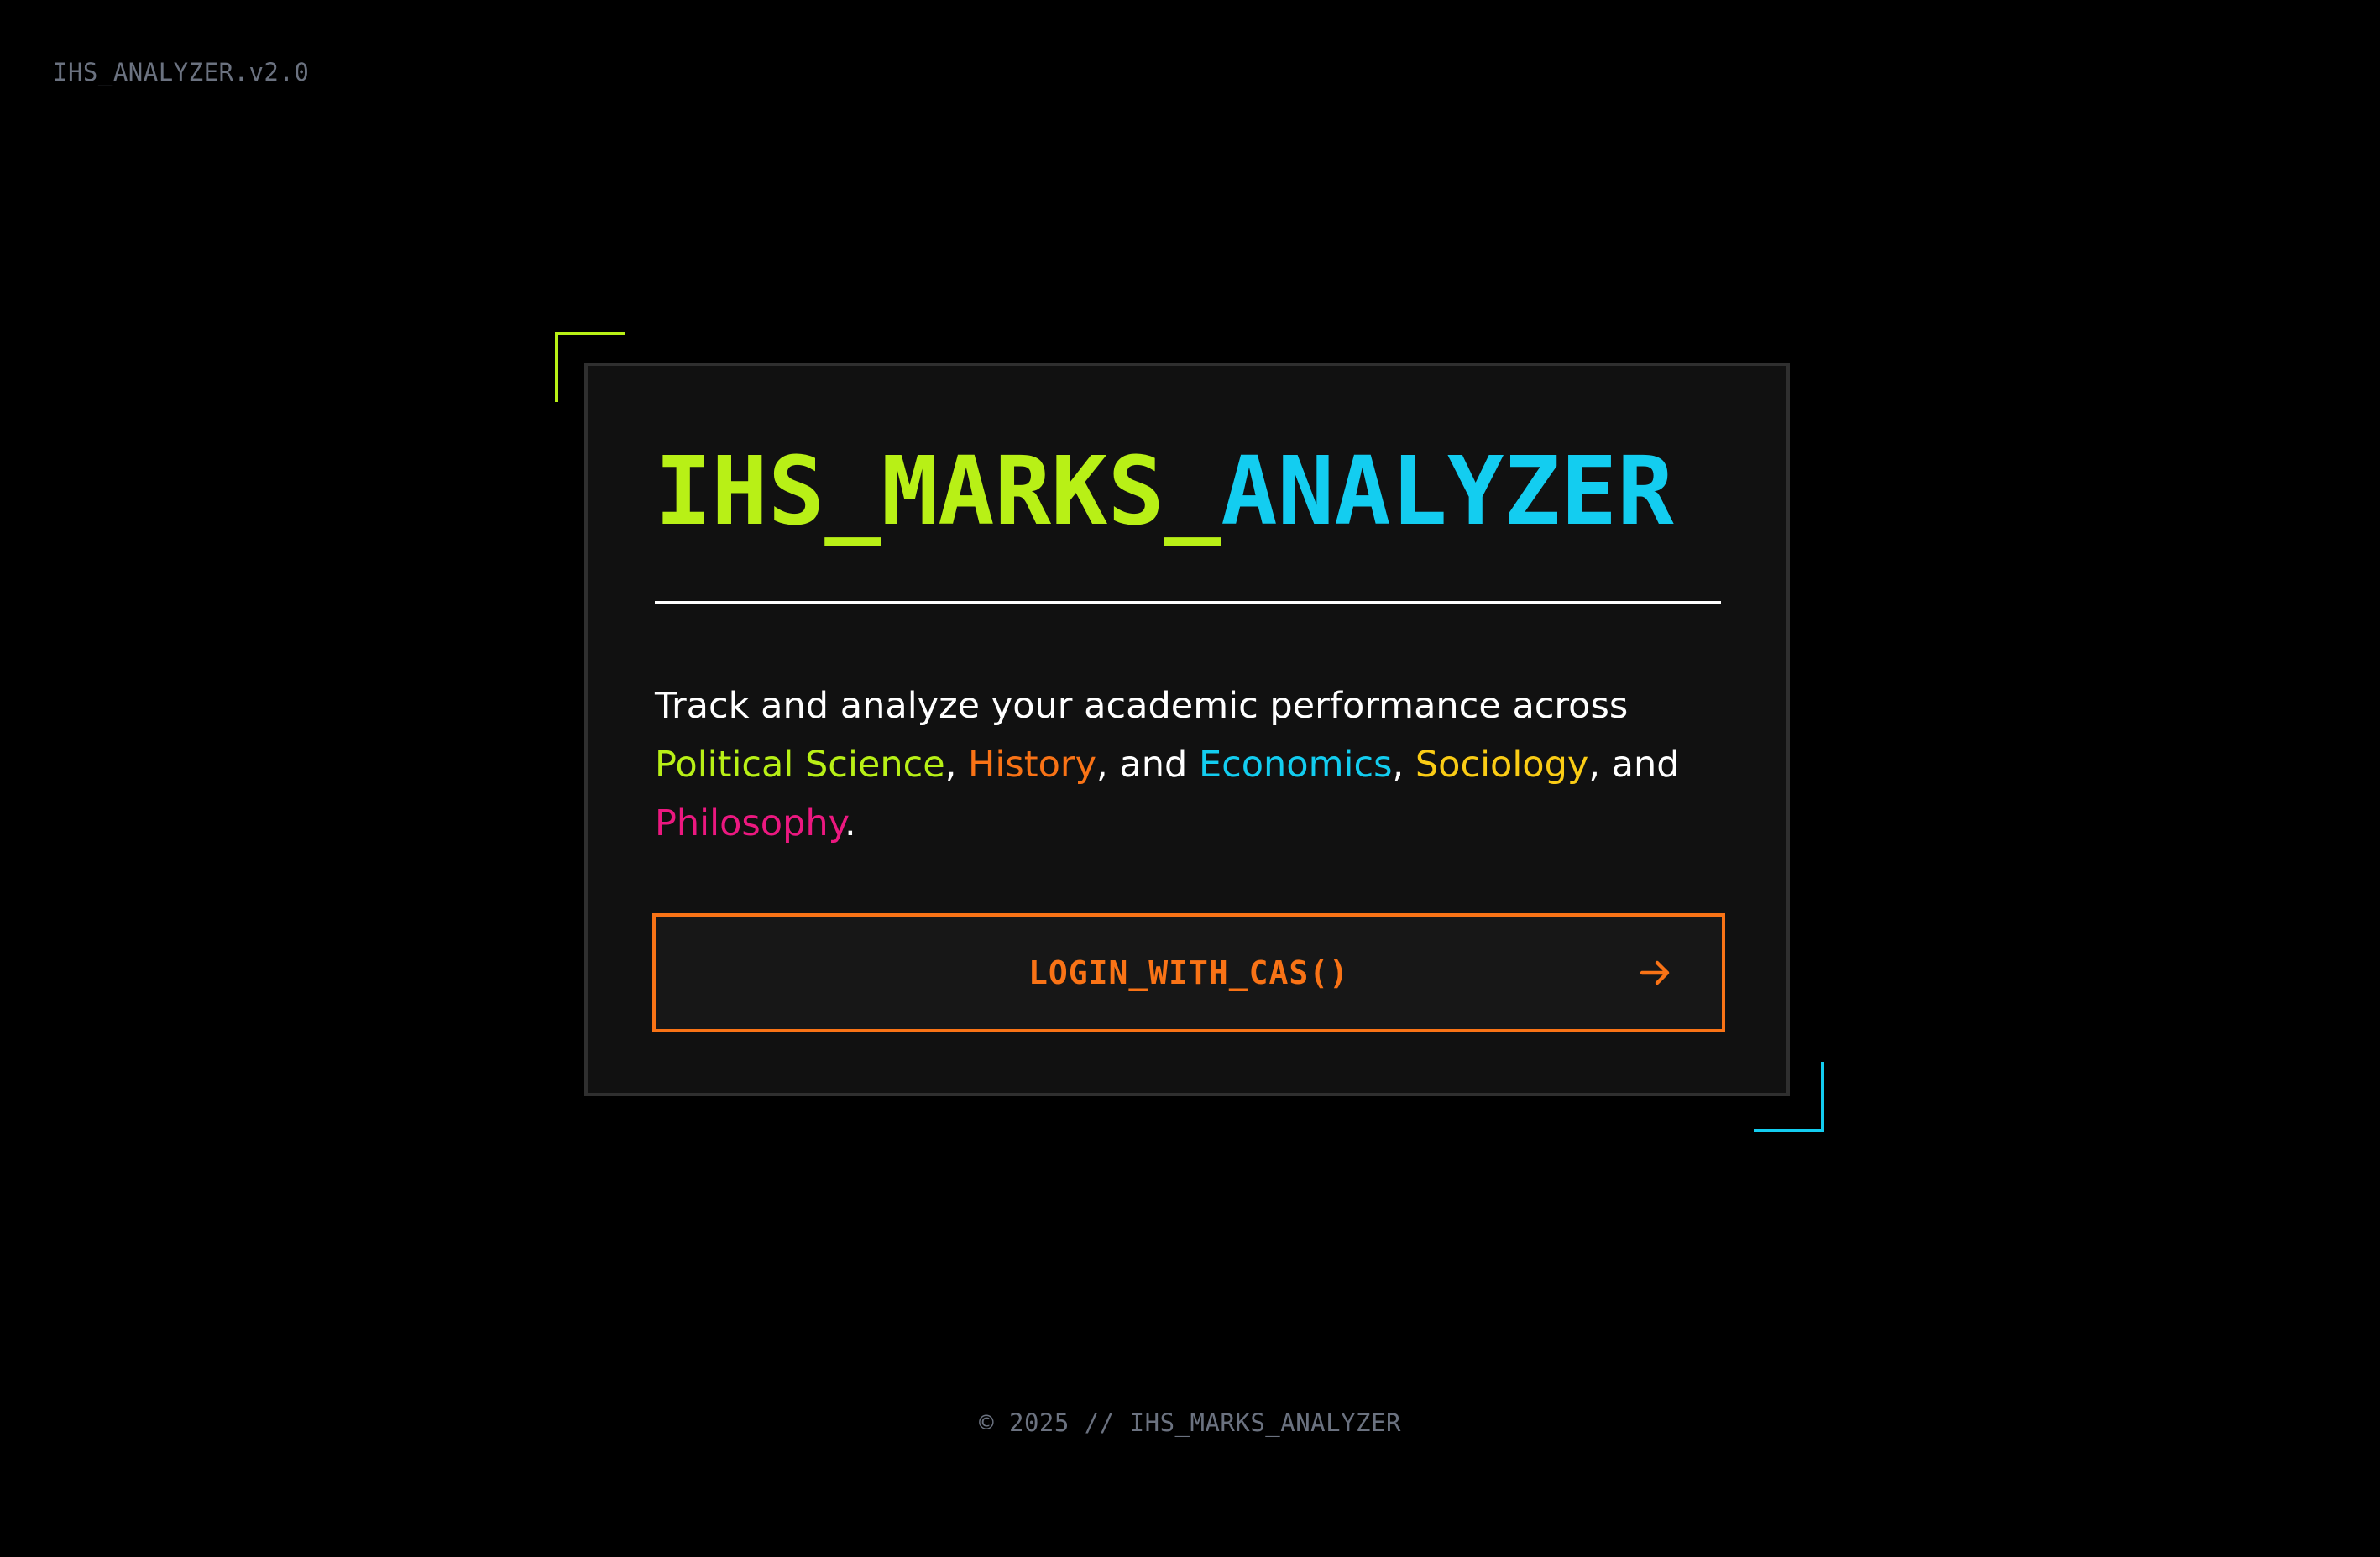 This screenshot has width=2380, height=1557. I want to click on version-tag: IHS_ANALYZER.v2.0, so click(181, 72).